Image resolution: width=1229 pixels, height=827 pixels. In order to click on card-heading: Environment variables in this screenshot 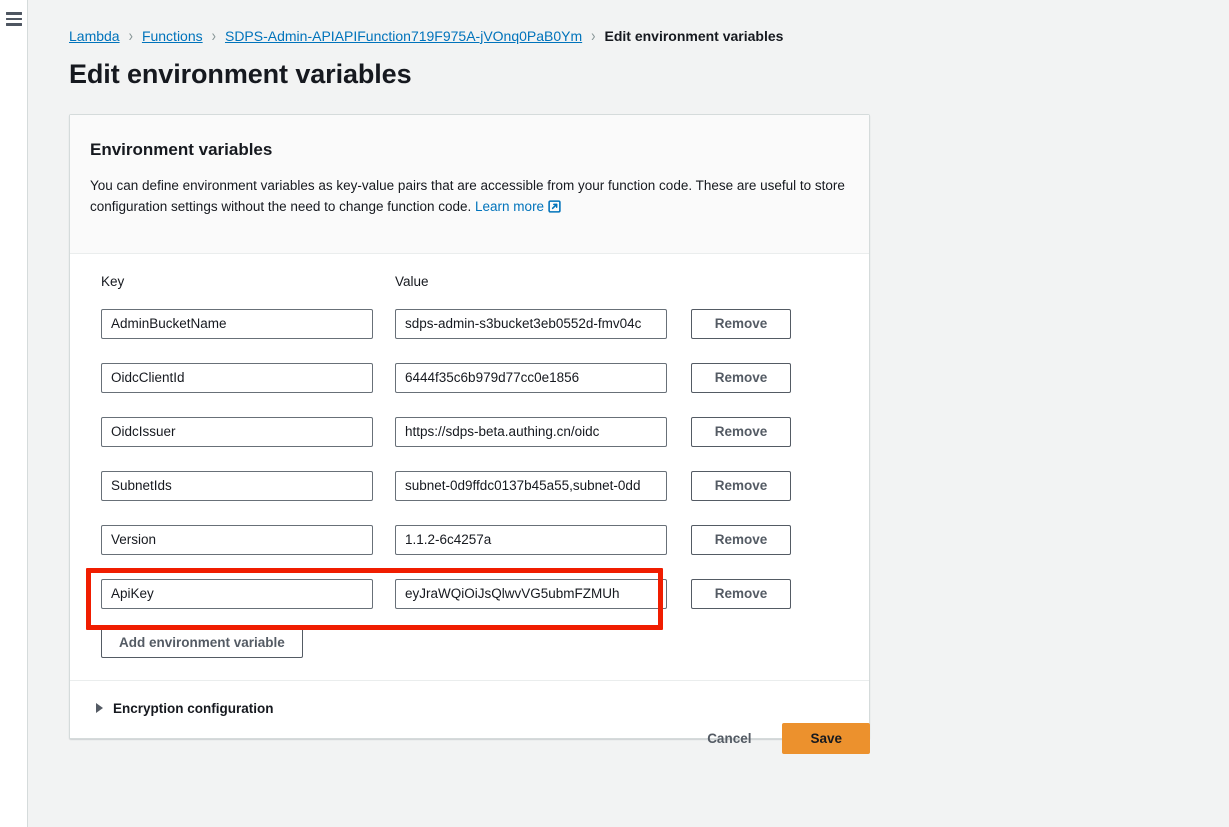, I will do `click(181, 149)`.